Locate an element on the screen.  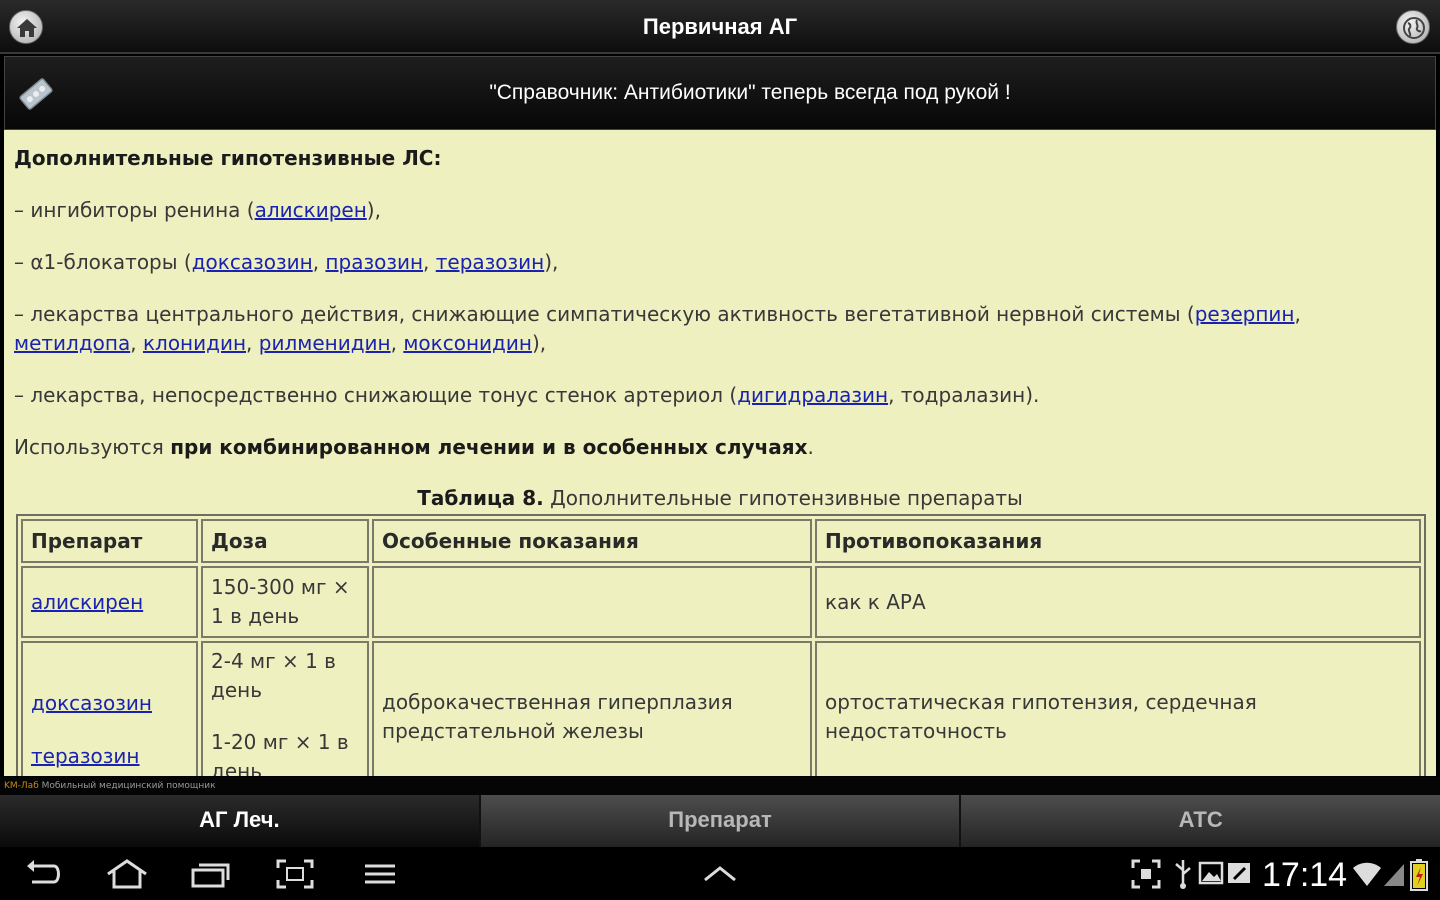
header-indications: Особенные показания is located at coordinates (592, 541).